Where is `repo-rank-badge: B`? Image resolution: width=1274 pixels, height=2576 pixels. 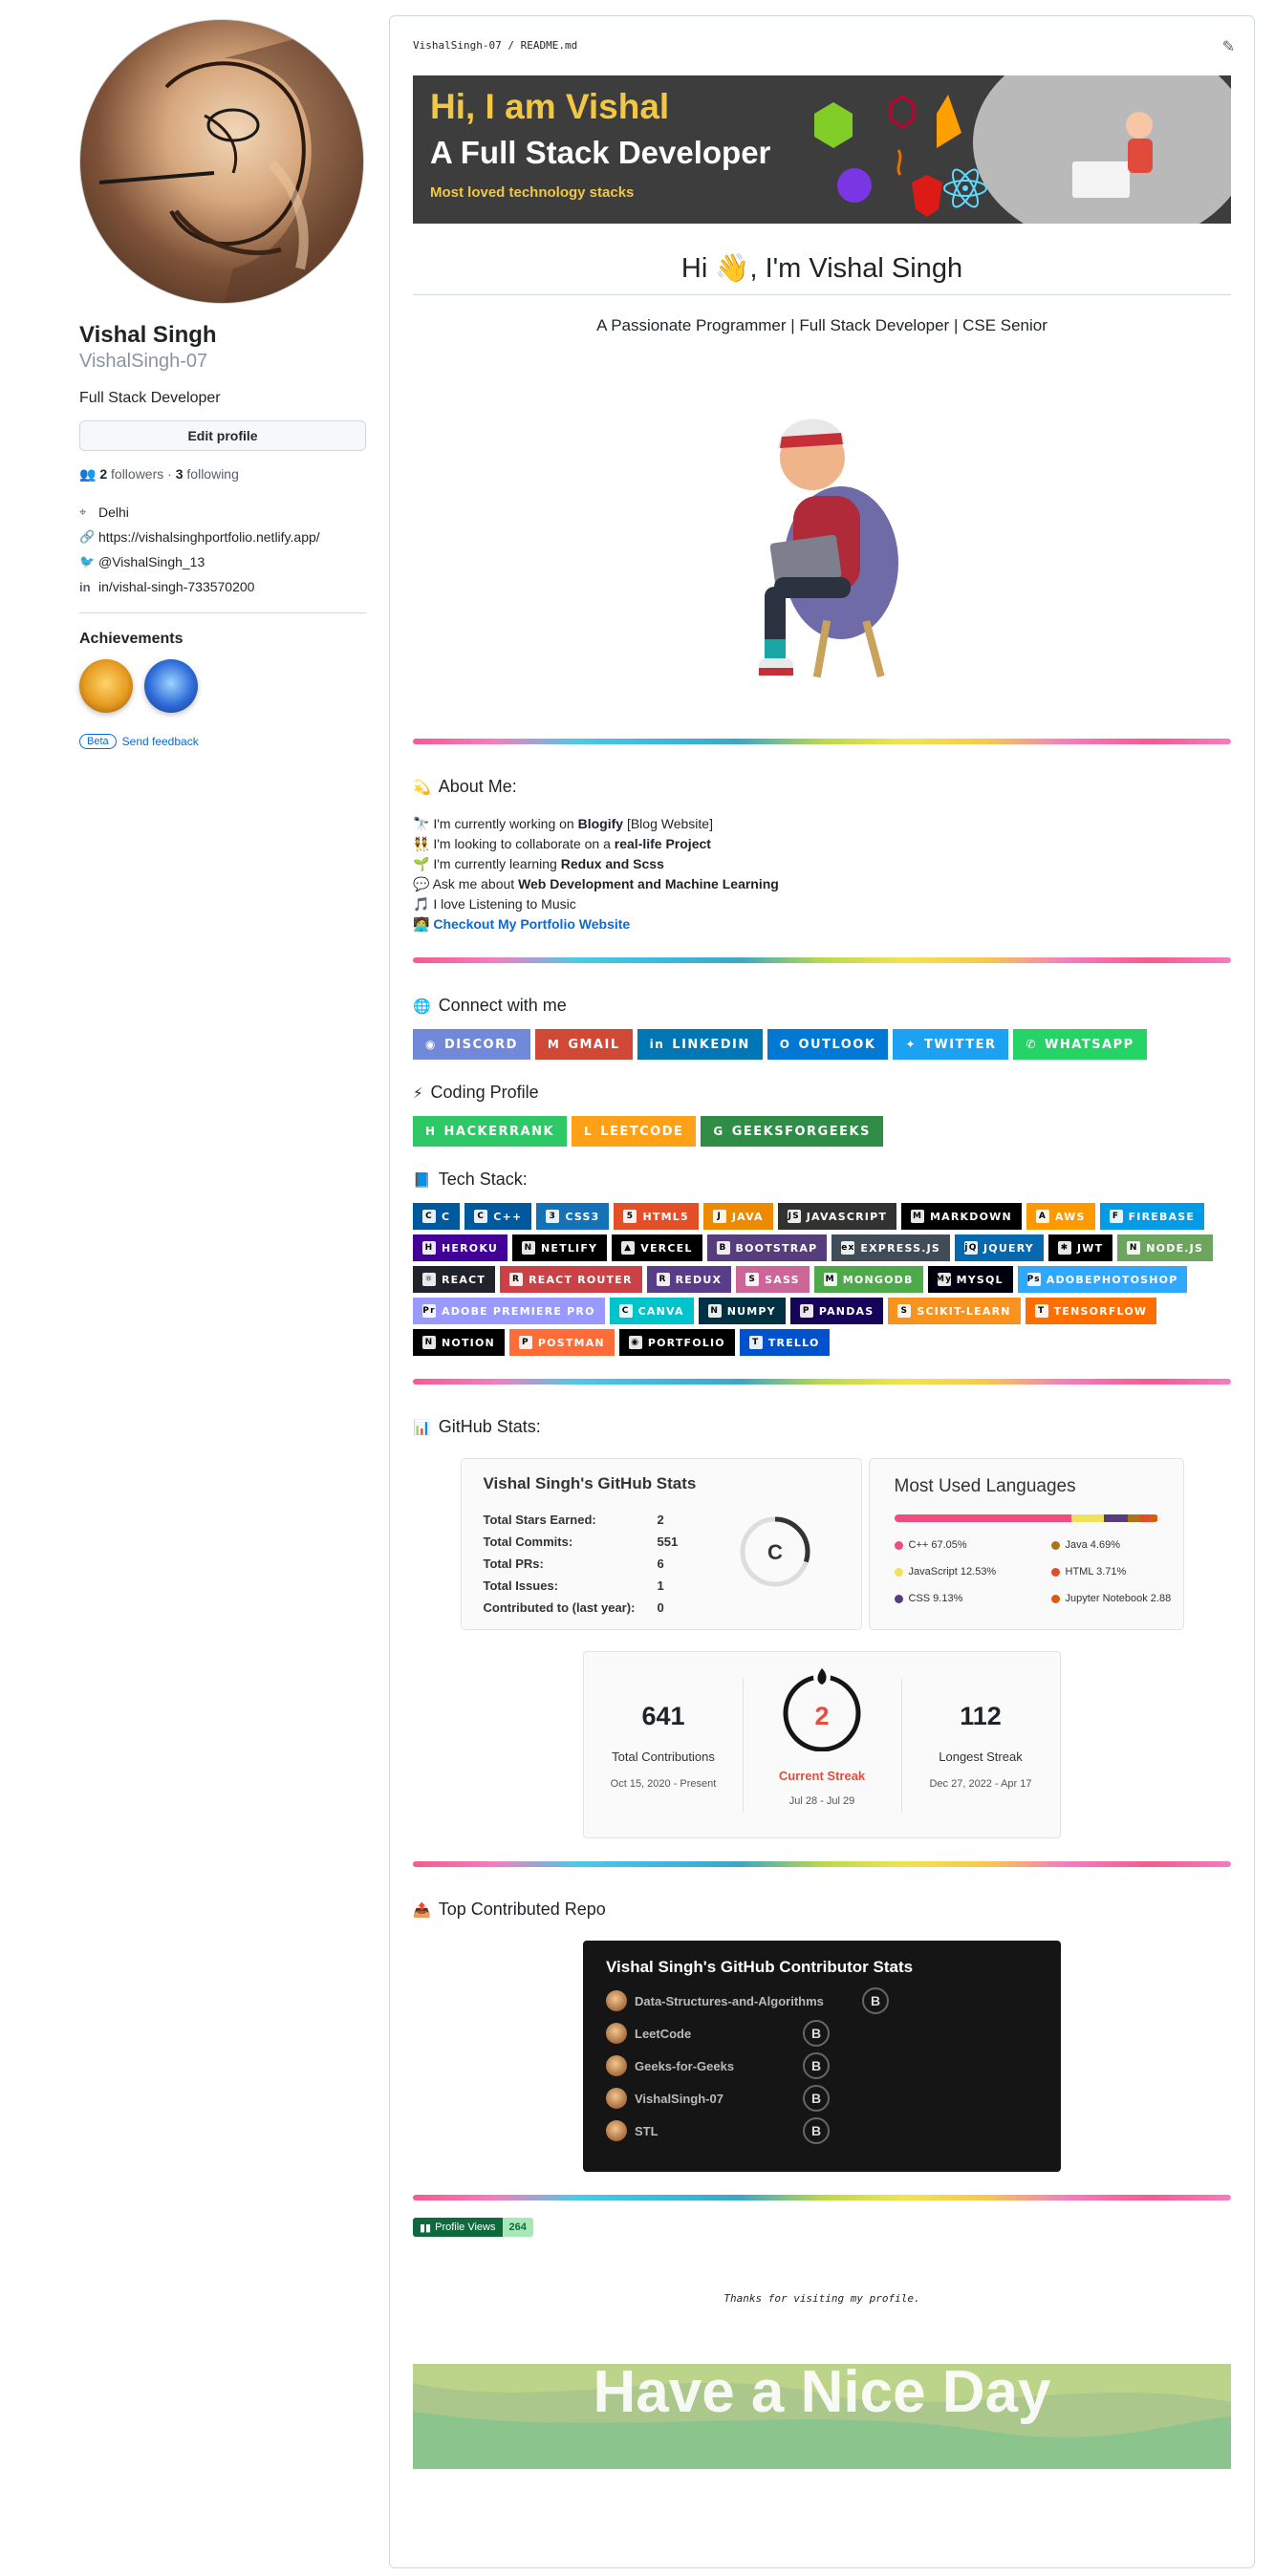 repo-rank-badge: B is located at coordinates (816, 2130).